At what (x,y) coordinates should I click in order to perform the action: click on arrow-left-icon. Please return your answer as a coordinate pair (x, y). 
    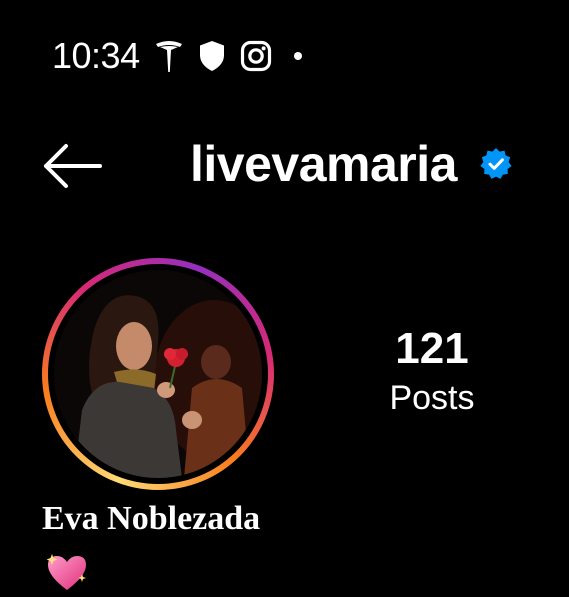
    Looking at the image, I should click on (73, 166).